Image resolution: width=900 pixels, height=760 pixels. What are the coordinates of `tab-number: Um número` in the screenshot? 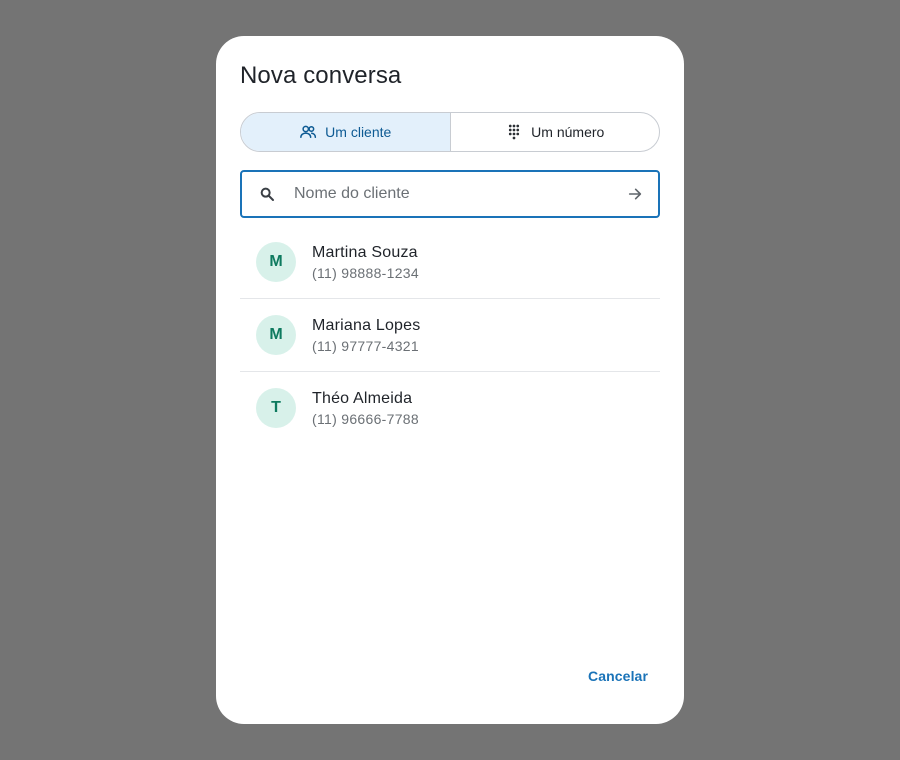 It's located at (555, 132).